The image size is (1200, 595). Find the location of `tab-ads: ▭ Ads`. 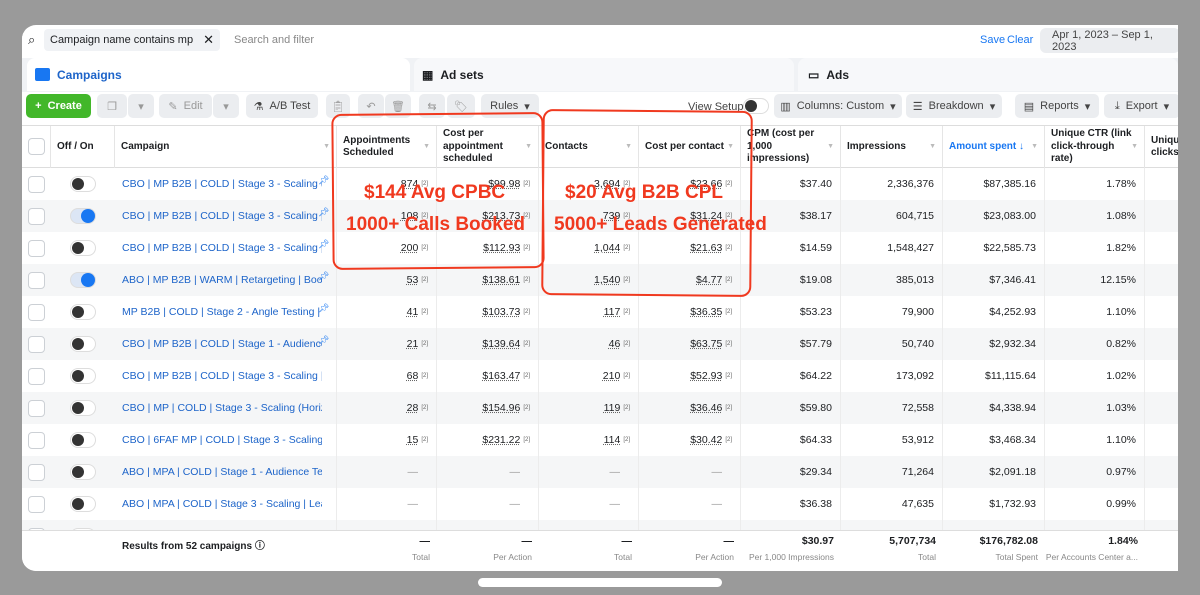

tab-ads: ▭ Ads is located at coordinates (988, 74).